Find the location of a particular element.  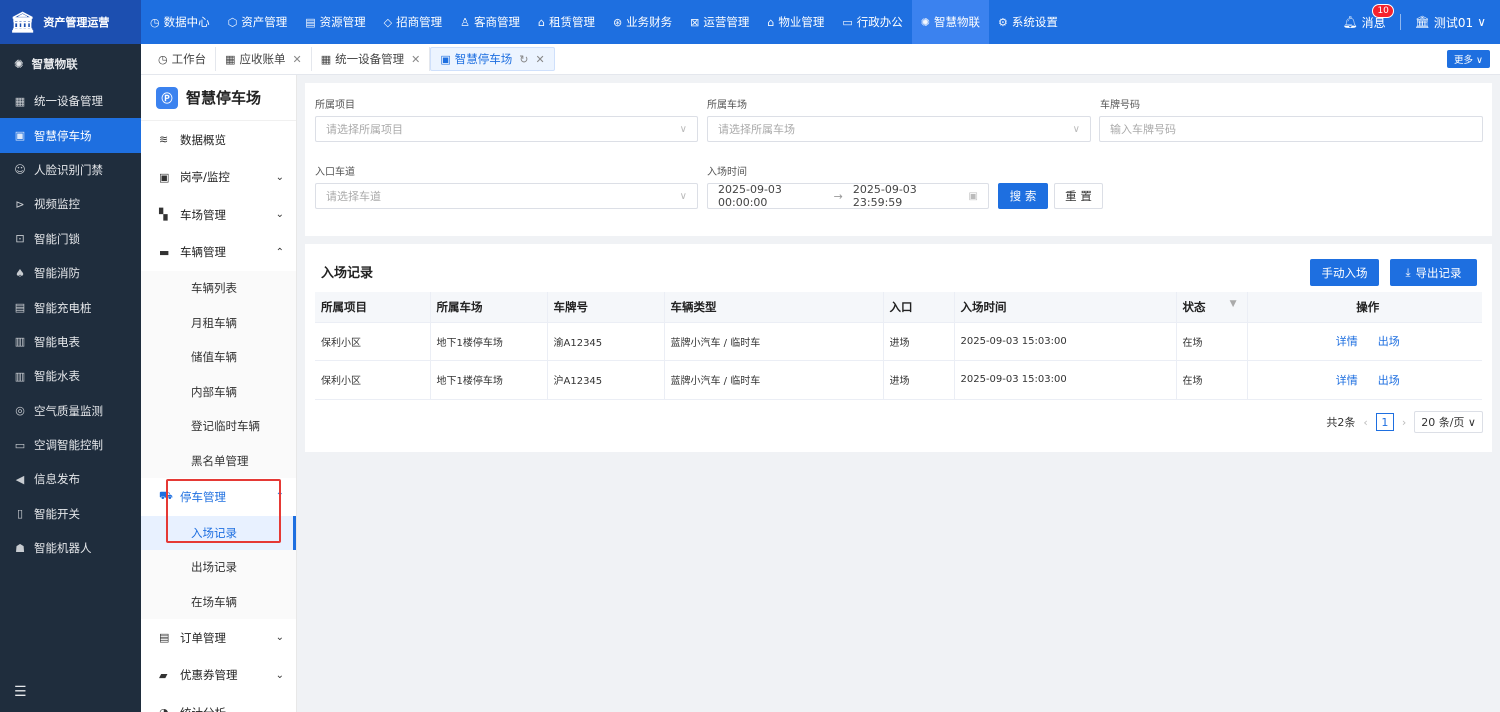

submenu-item-label: 优惠券管理 is located at coordinates (209, 675).